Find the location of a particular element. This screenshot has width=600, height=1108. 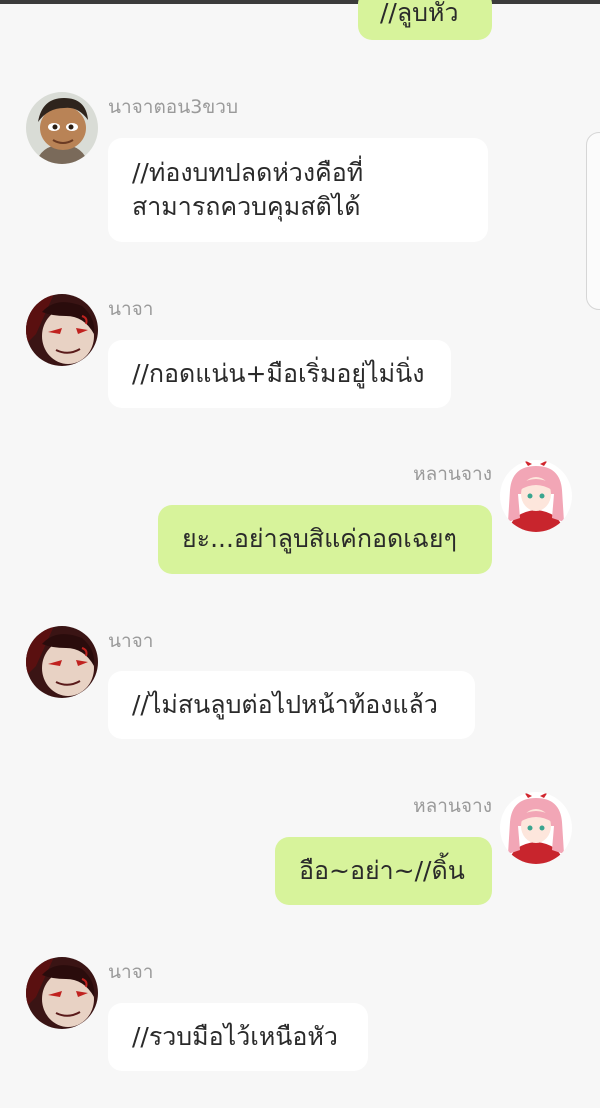

message-bubble-incoming: //รวบมือไว้เหนือหัว is located at coordinates (238, 1037).